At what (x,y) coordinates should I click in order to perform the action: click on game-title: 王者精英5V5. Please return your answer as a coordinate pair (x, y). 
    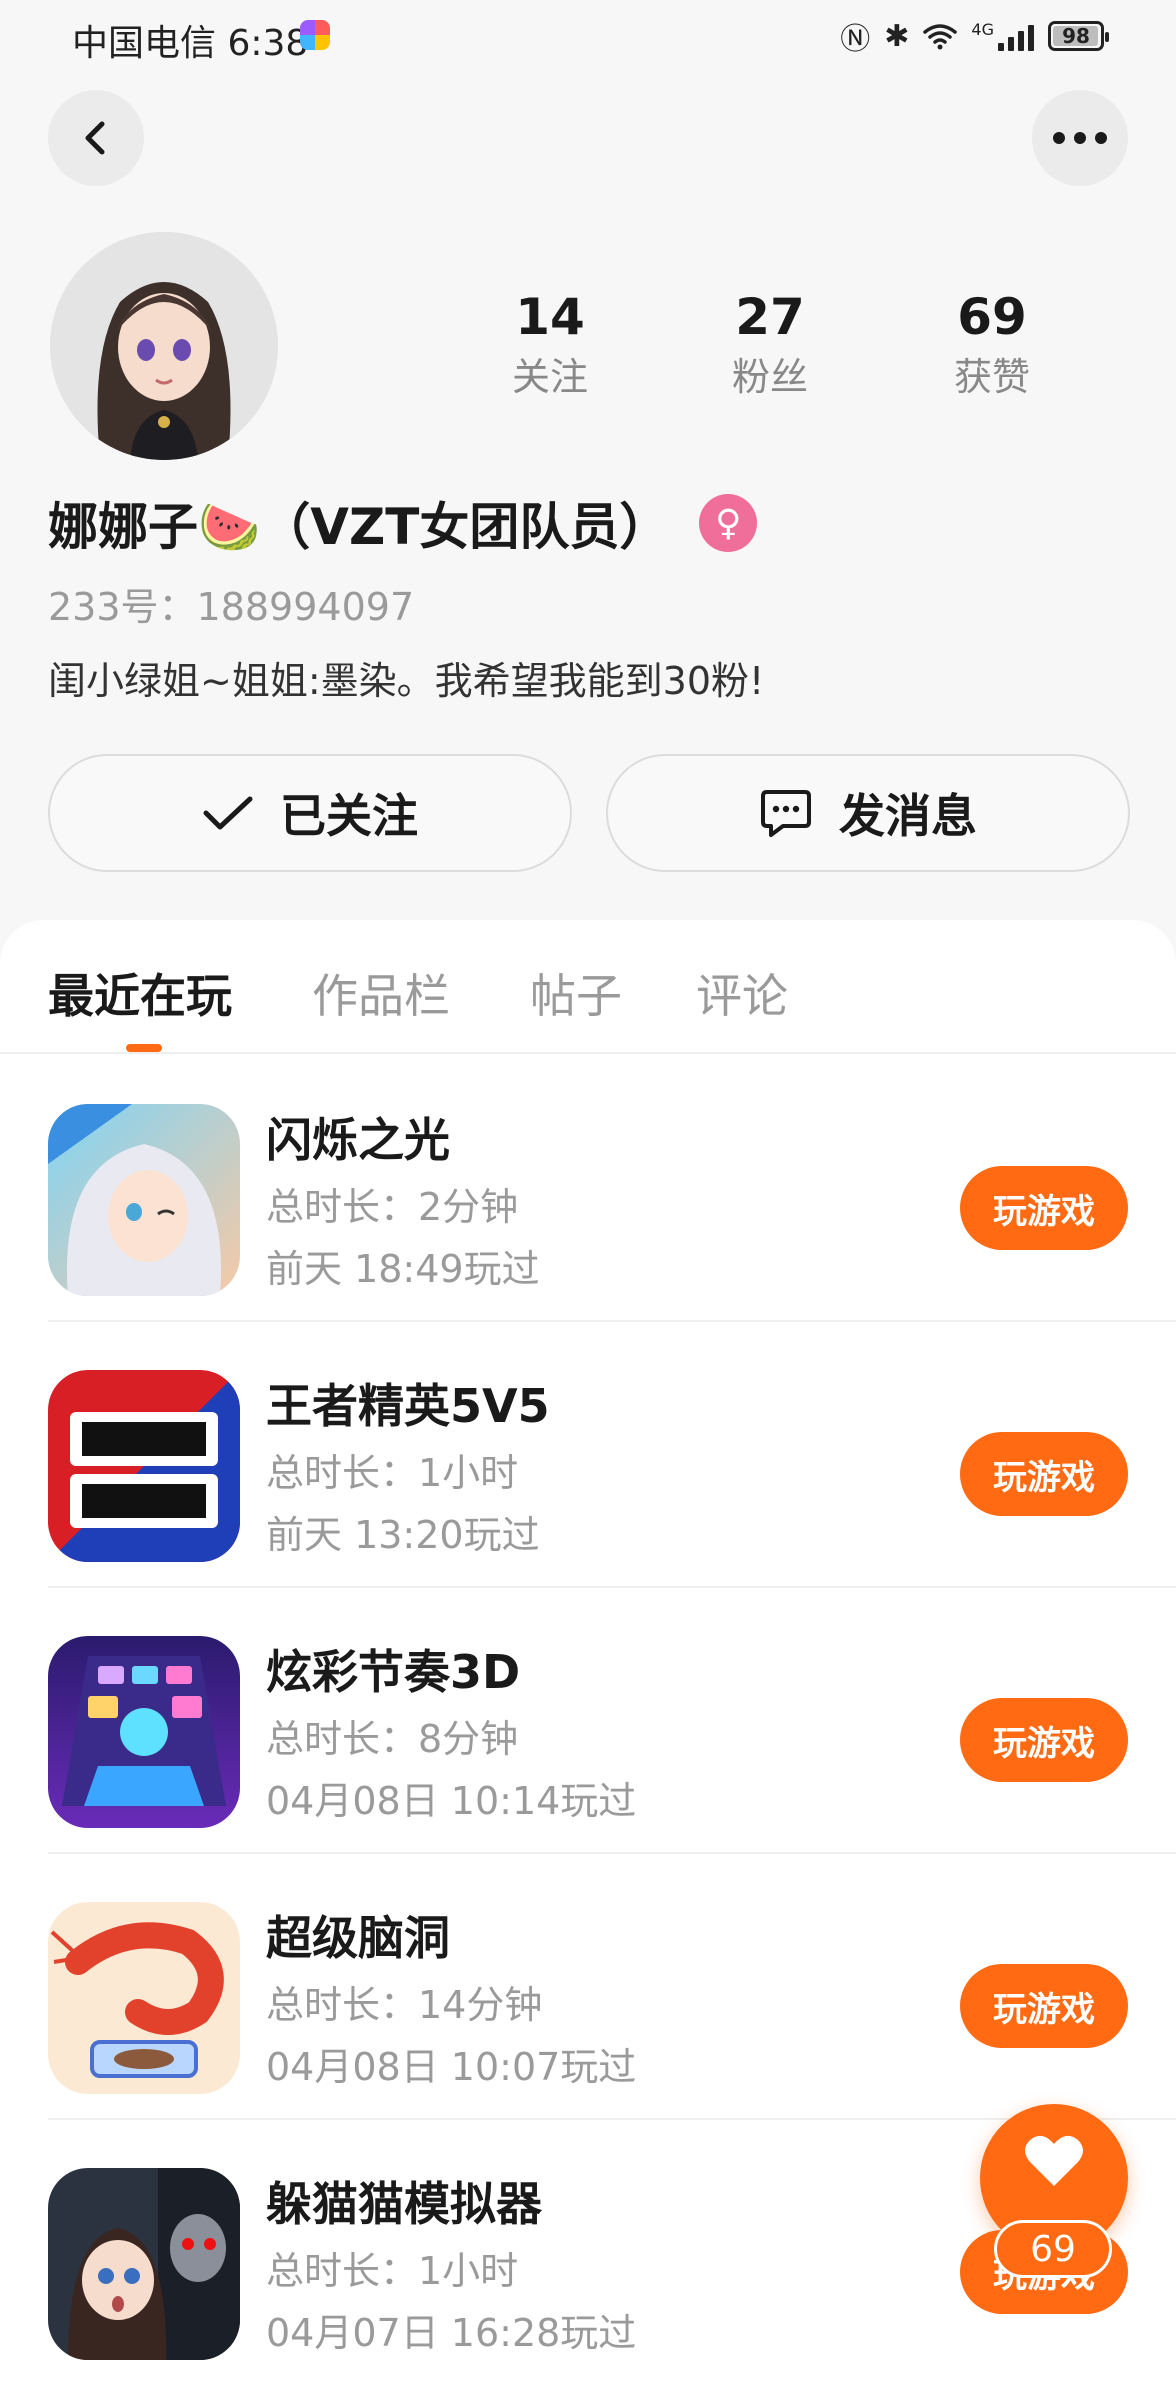
    Looking at the image, I should click on (408, 1406).